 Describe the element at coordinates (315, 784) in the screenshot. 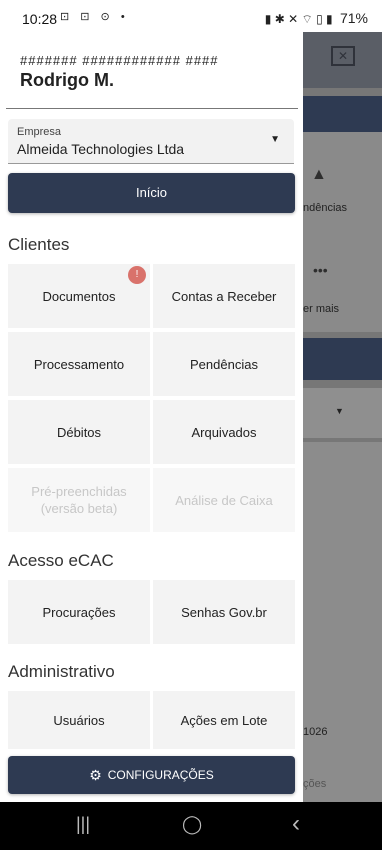

I see `background-bottom-text: ções` at that location.